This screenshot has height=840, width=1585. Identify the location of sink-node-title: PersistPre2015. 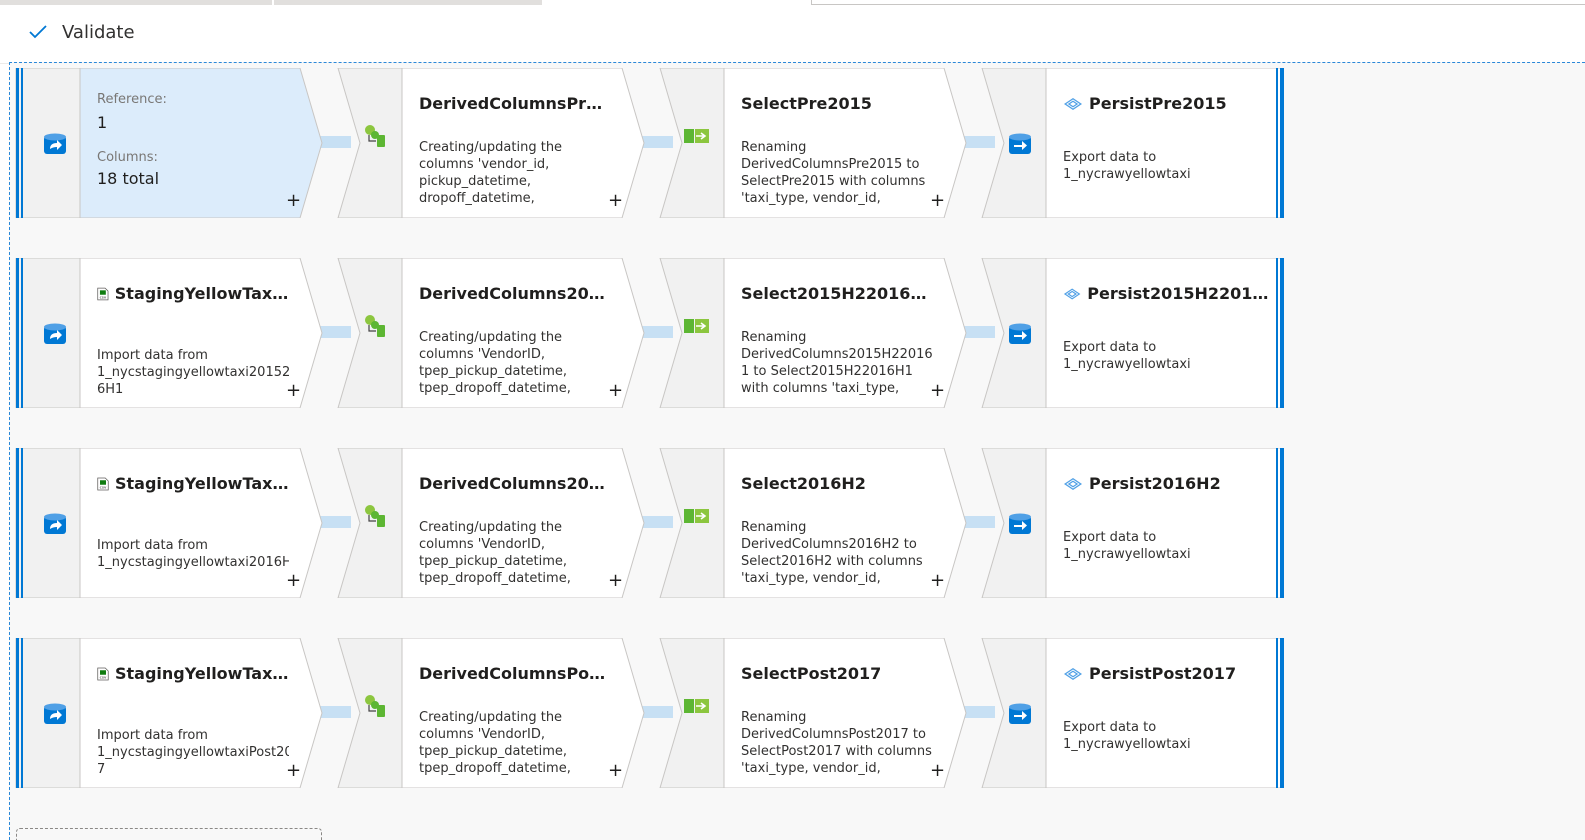
(1167, 103).